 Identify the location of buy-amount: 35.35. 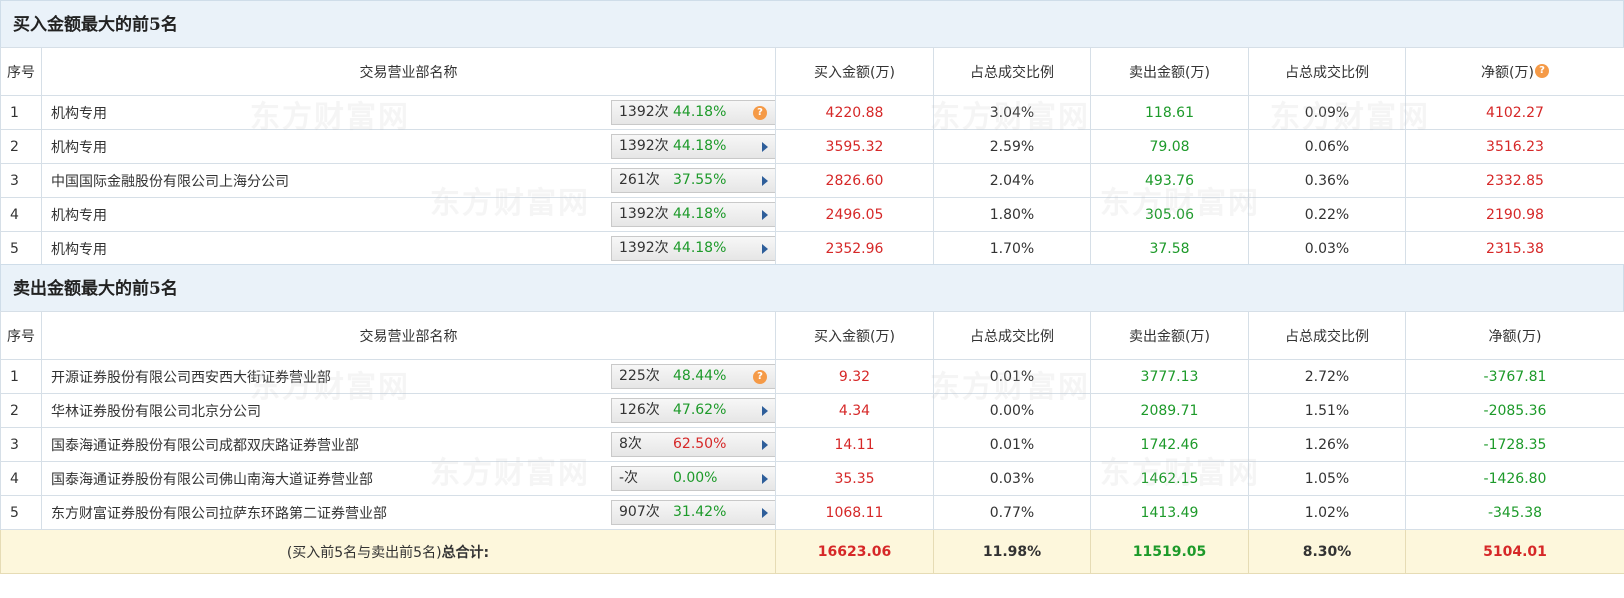
(854, 478).